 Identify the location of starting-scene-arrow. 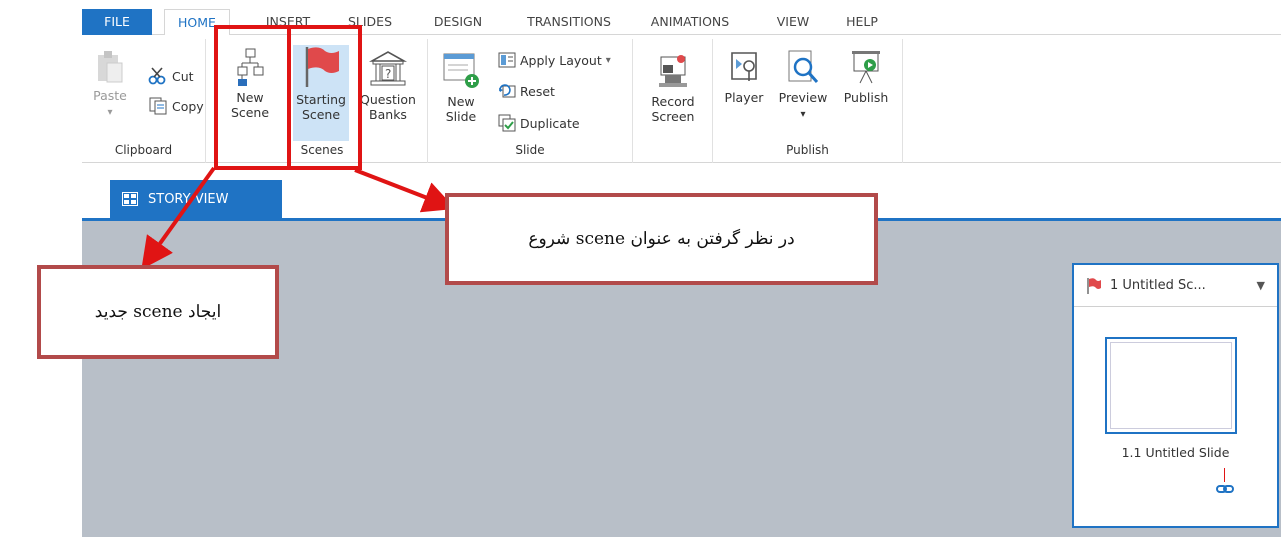
(405, 190).